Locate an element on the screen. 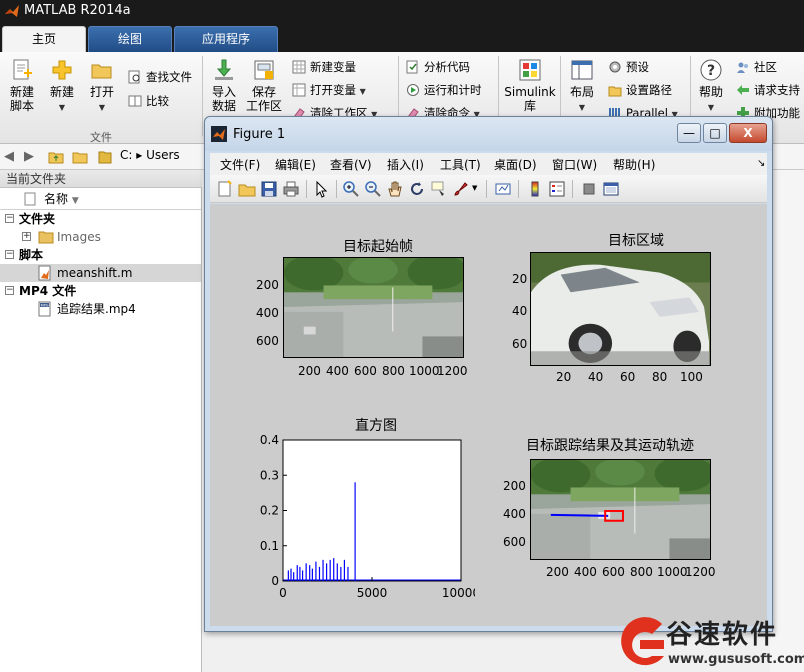  link-plot-icon is located at coordinates (503, 189).